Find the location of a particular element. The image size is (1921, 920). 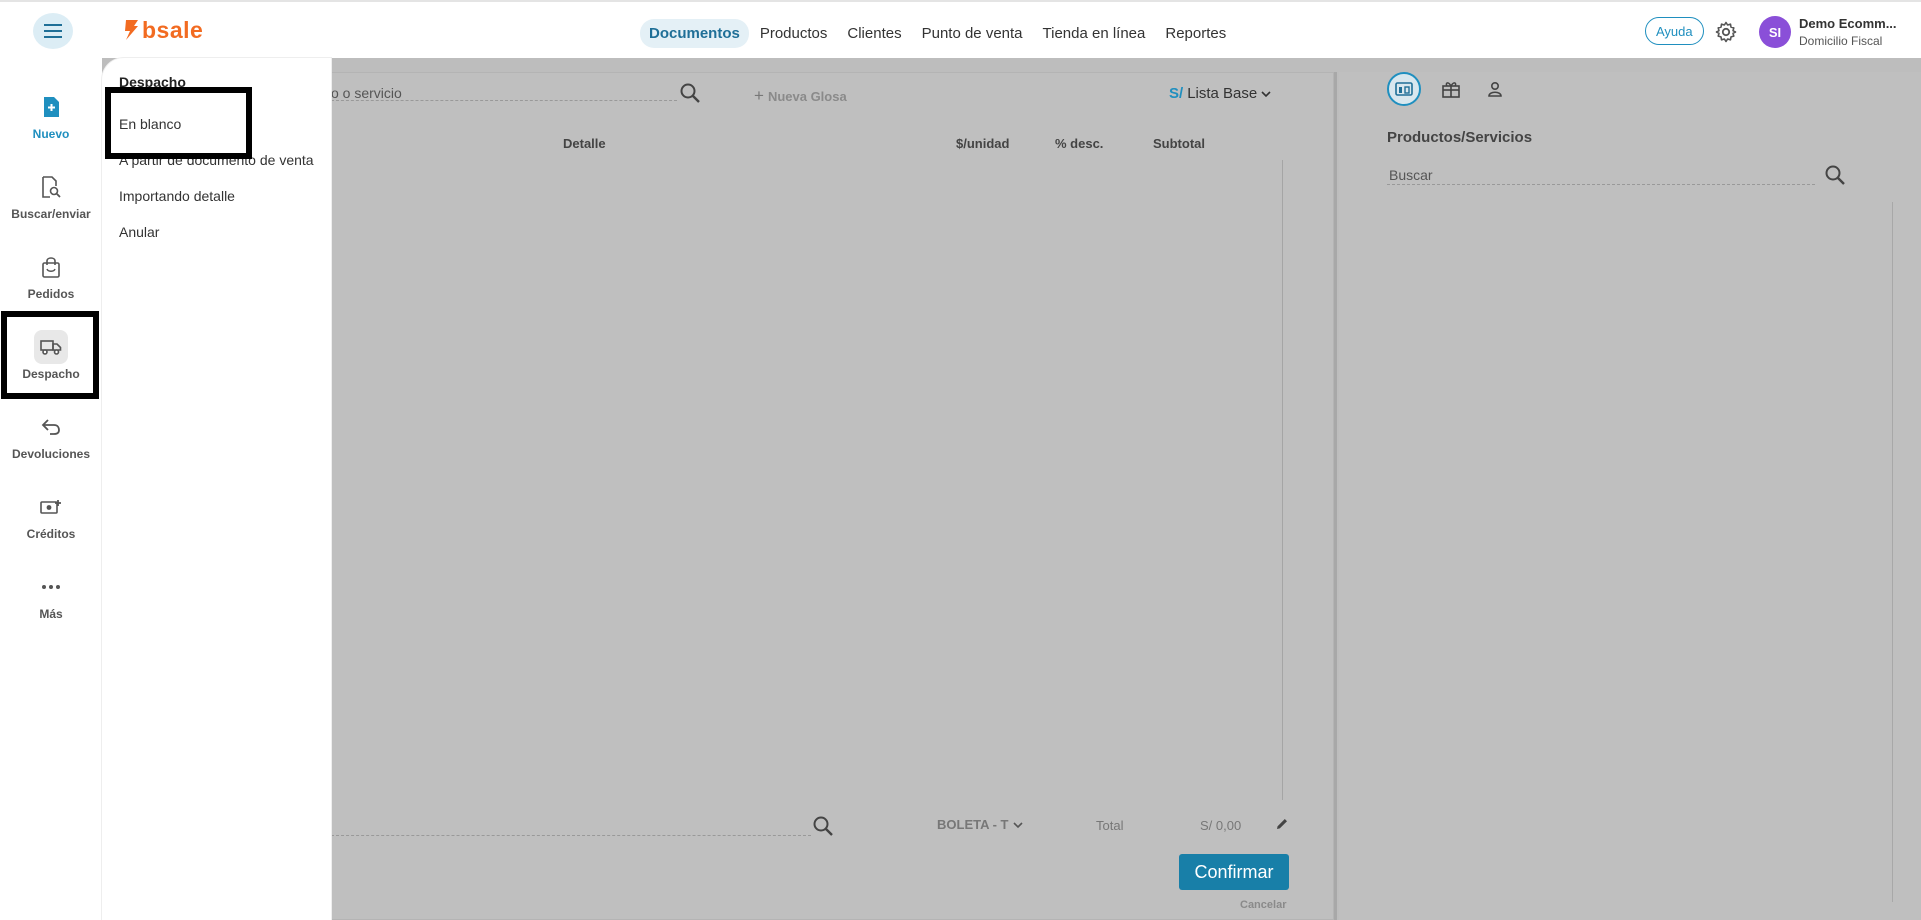

user-info: Demo Ecomm... Domicilio Fiscal is located at coordinates (1855, 32).